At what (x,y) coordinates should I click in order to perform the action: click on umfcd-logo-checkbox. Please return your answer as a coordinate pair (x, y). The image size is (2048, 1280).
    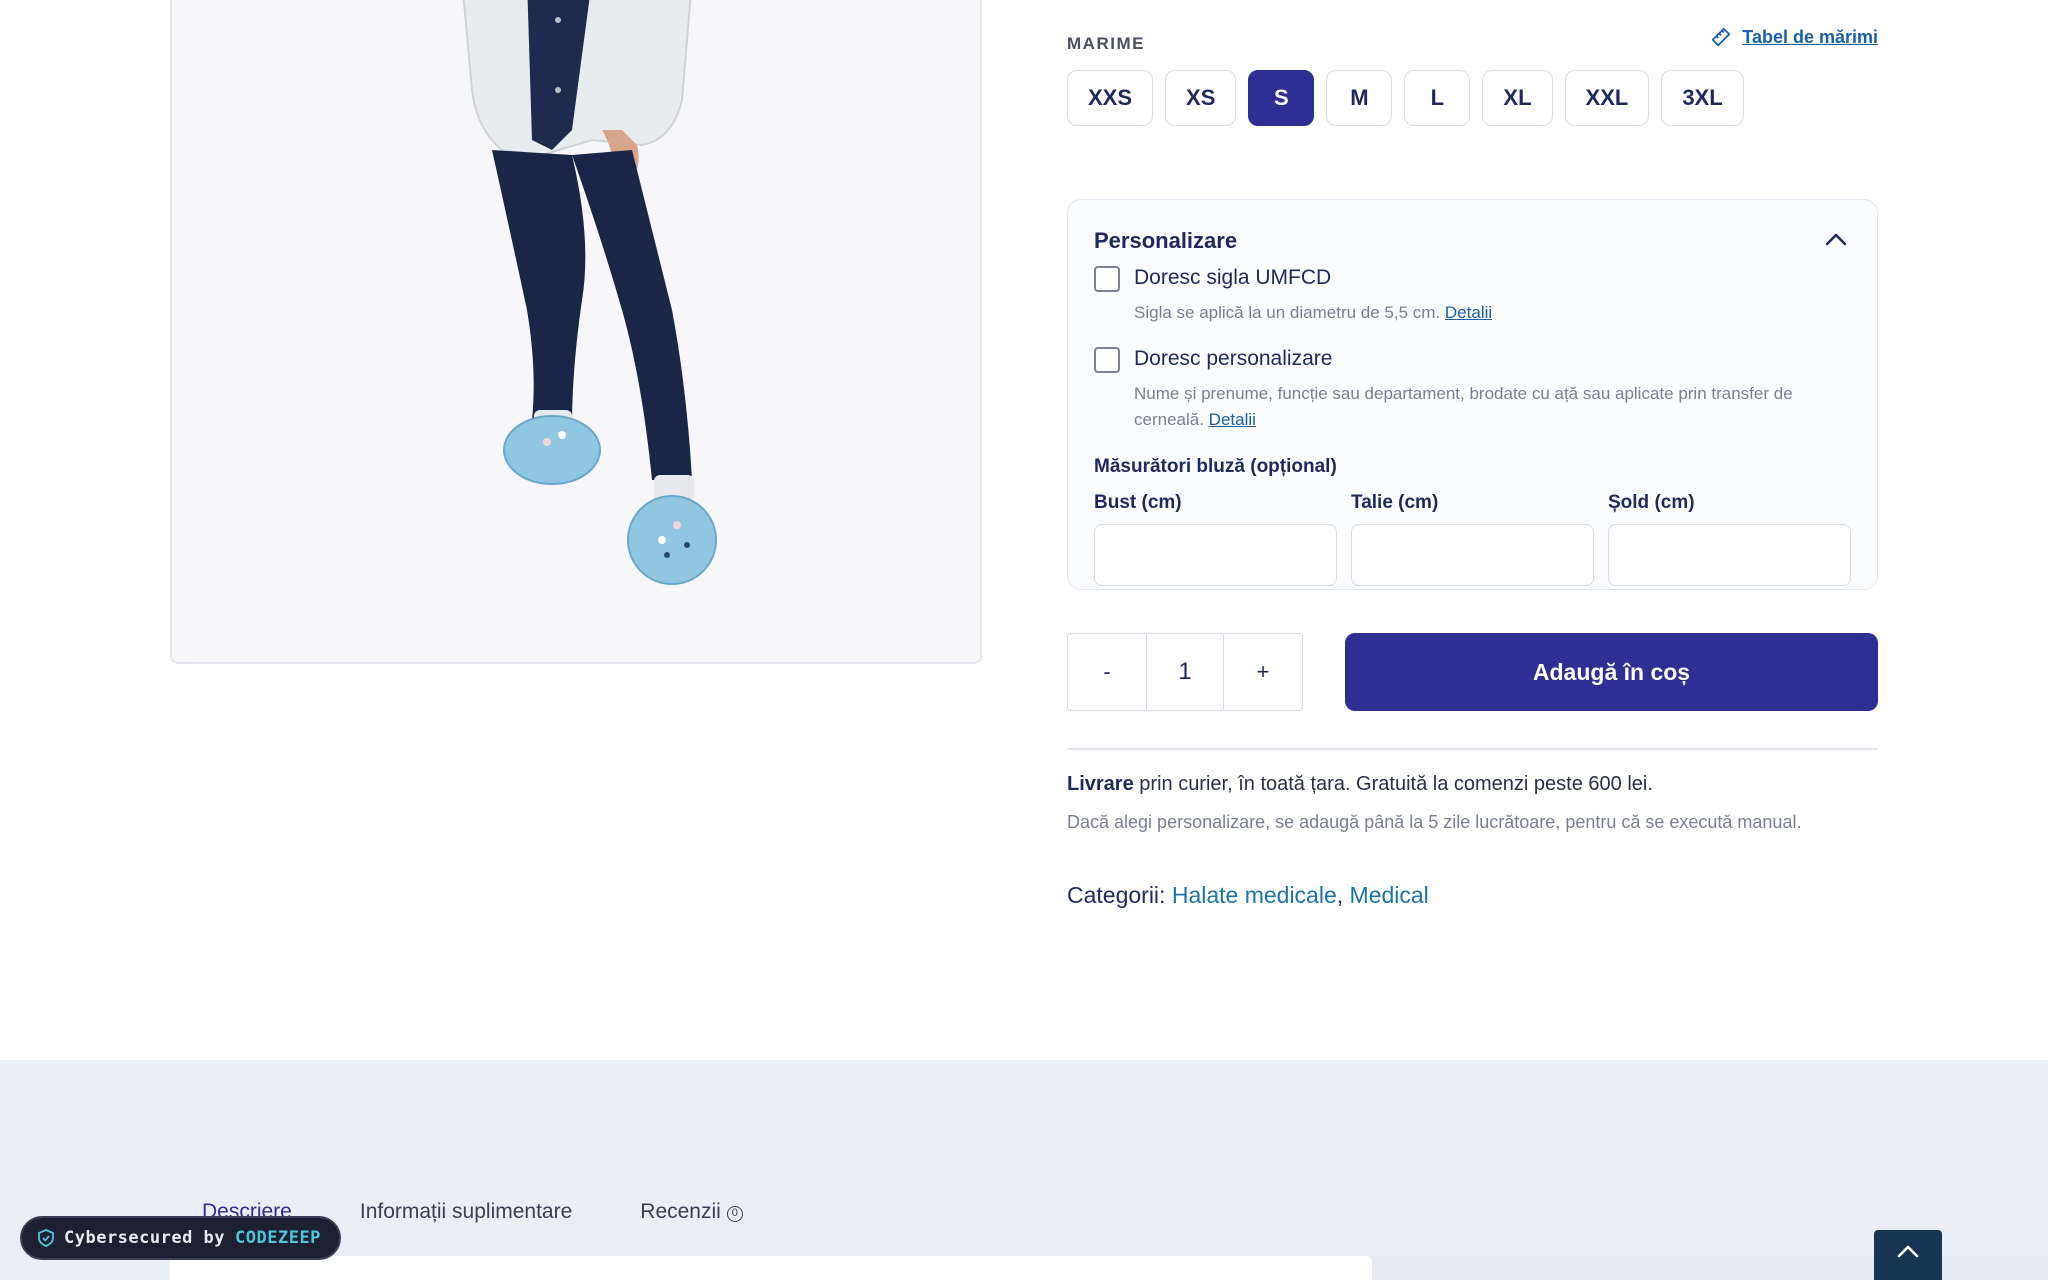
    Looking at the image, I should click on (1107, 279).